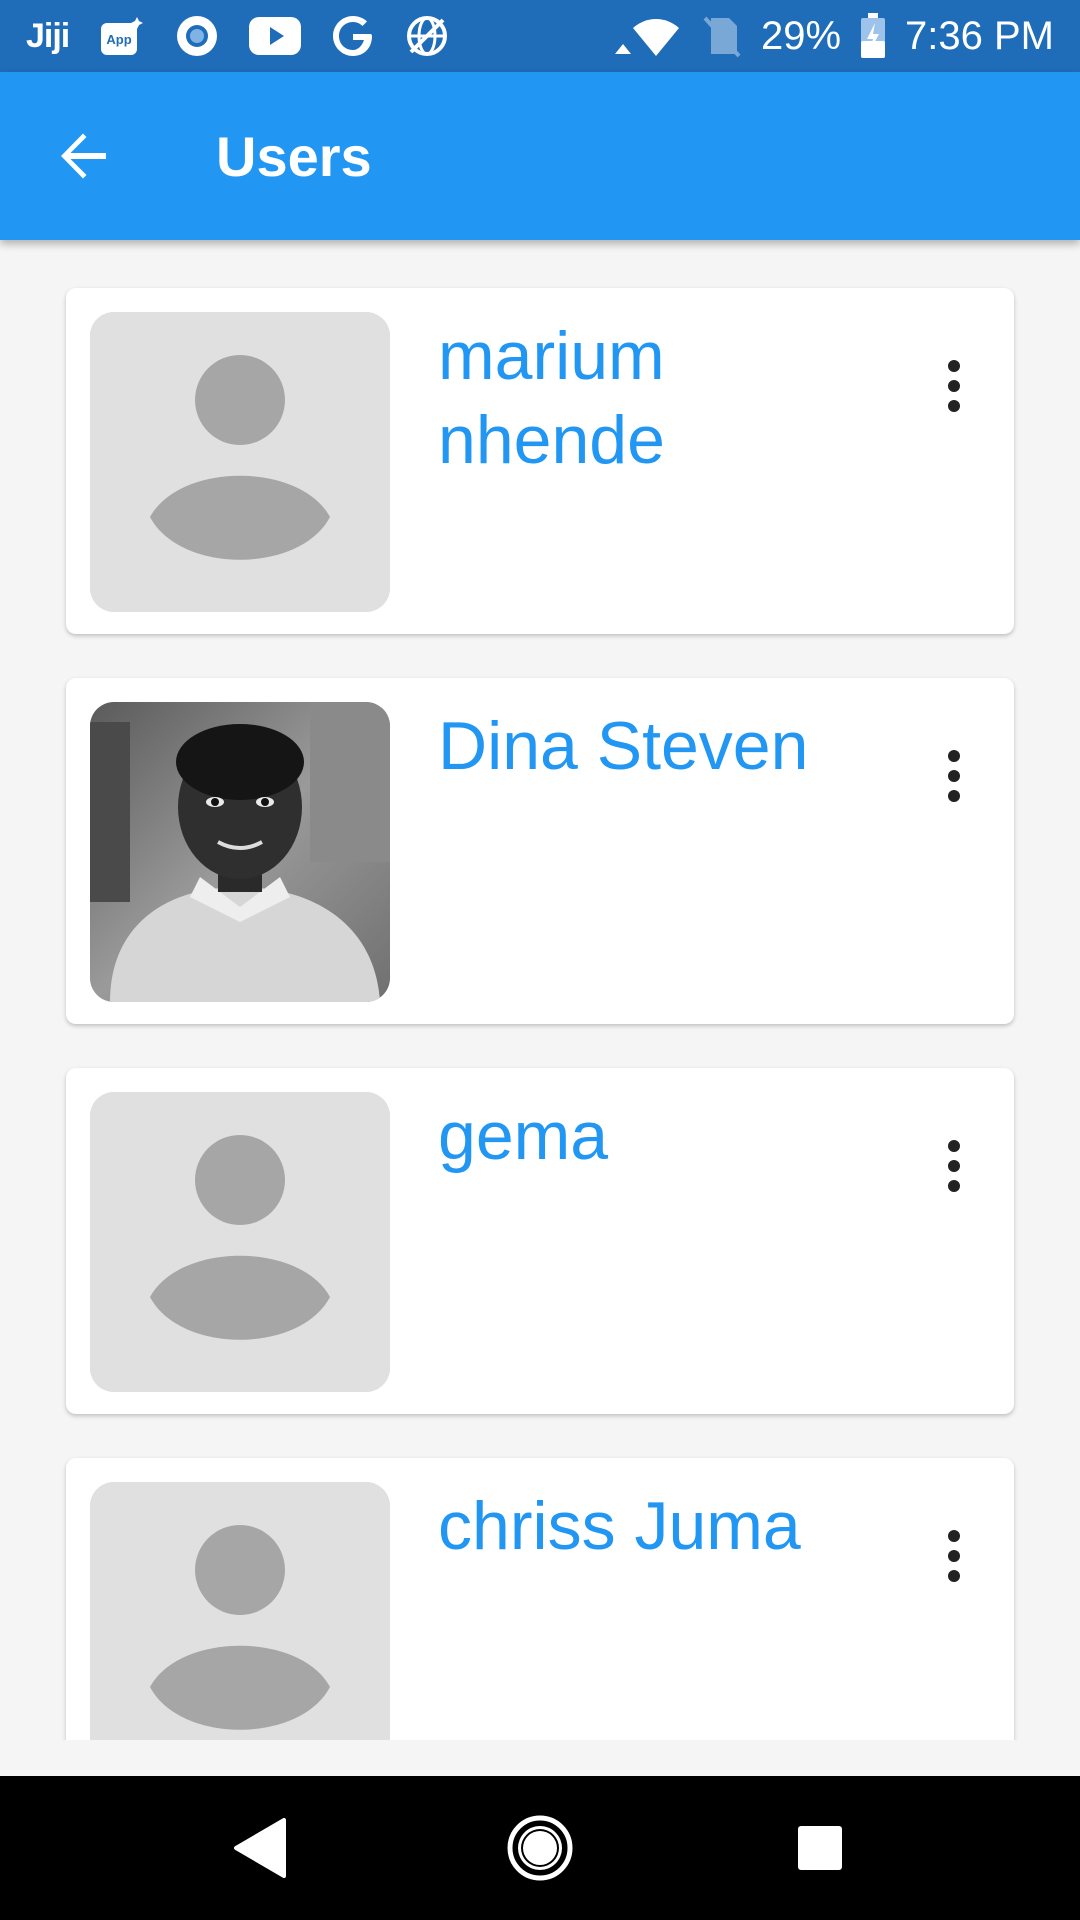  I want to click on back-button, so click(84, 156).